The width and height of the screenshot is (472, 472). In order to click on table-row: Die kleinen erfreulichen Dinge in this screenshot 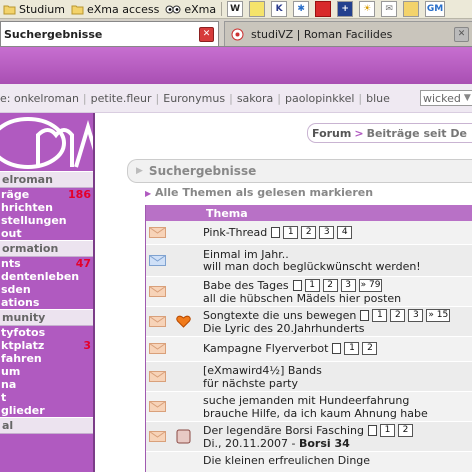, I will do `click(309, 462)`.